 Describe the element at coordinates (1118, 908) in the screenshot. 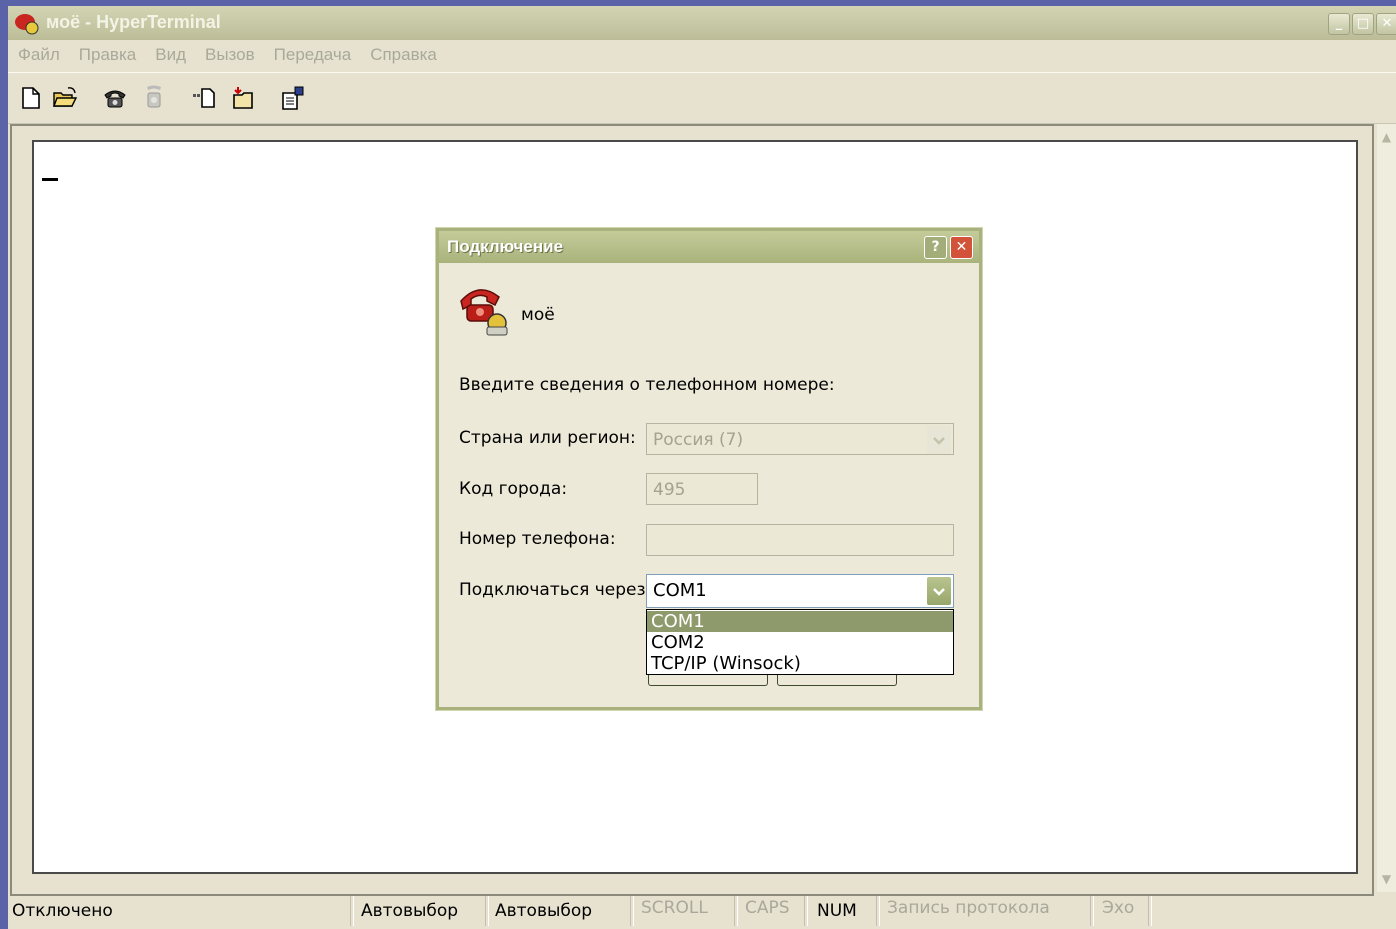

I see `status-echo: Эхо` at that location.